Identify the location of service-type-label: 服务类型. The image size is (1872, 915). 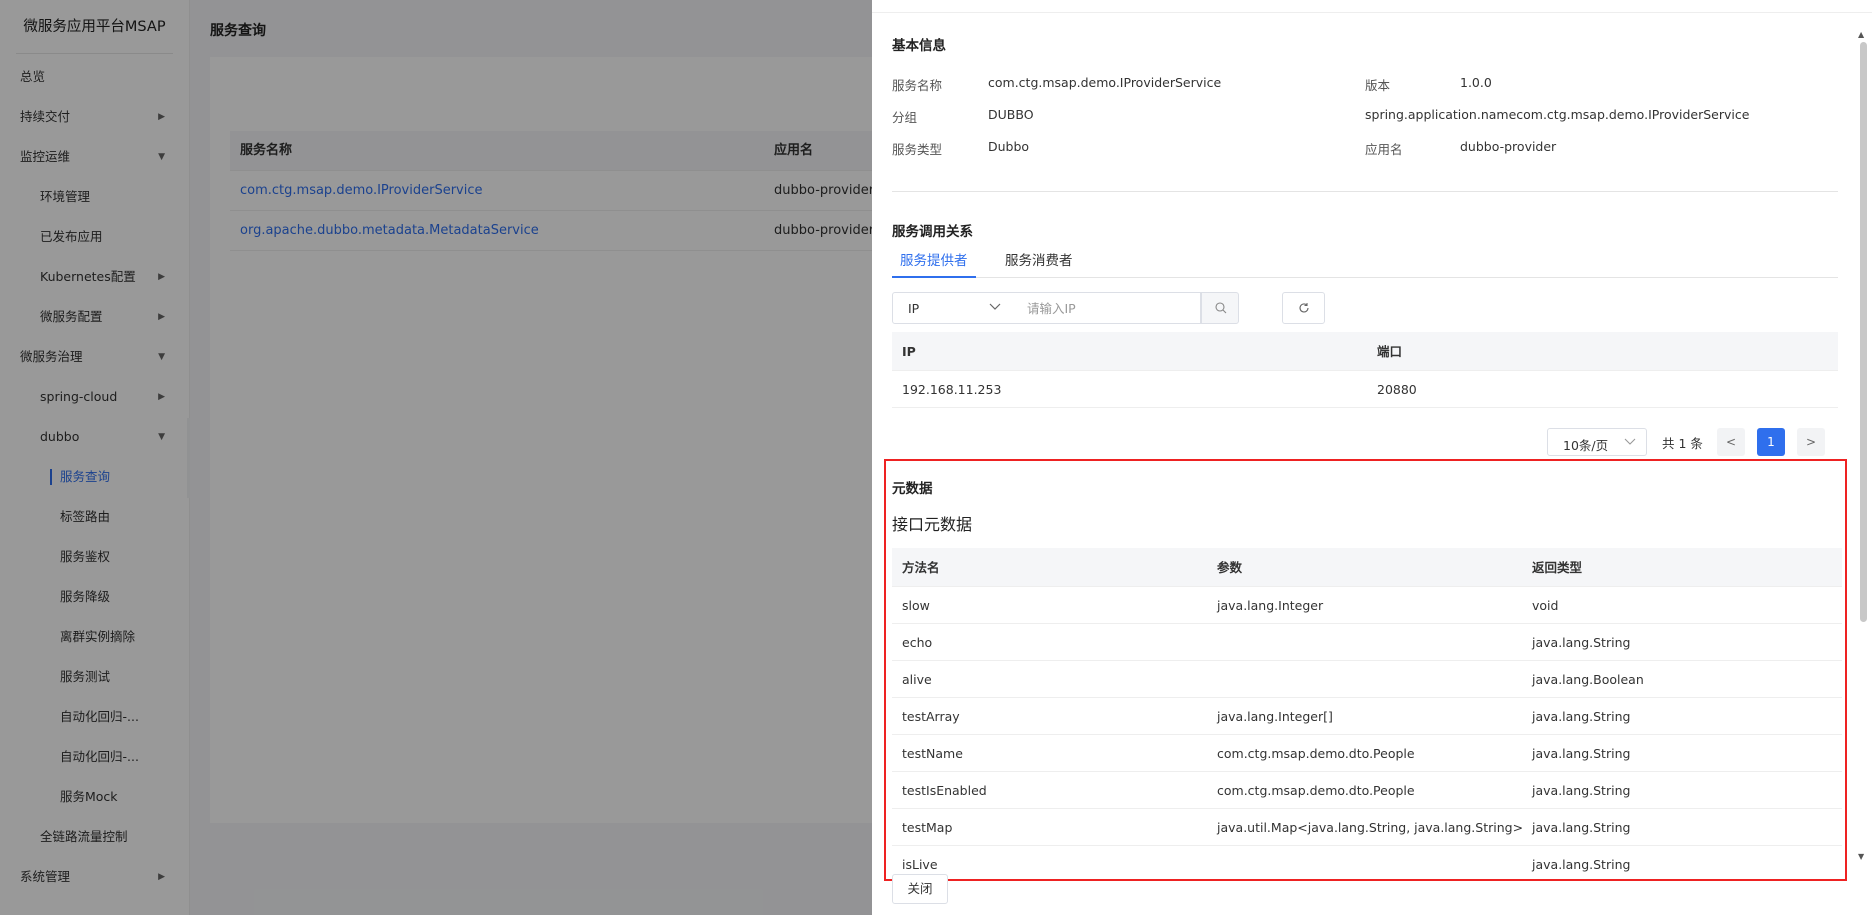
(917, 149).